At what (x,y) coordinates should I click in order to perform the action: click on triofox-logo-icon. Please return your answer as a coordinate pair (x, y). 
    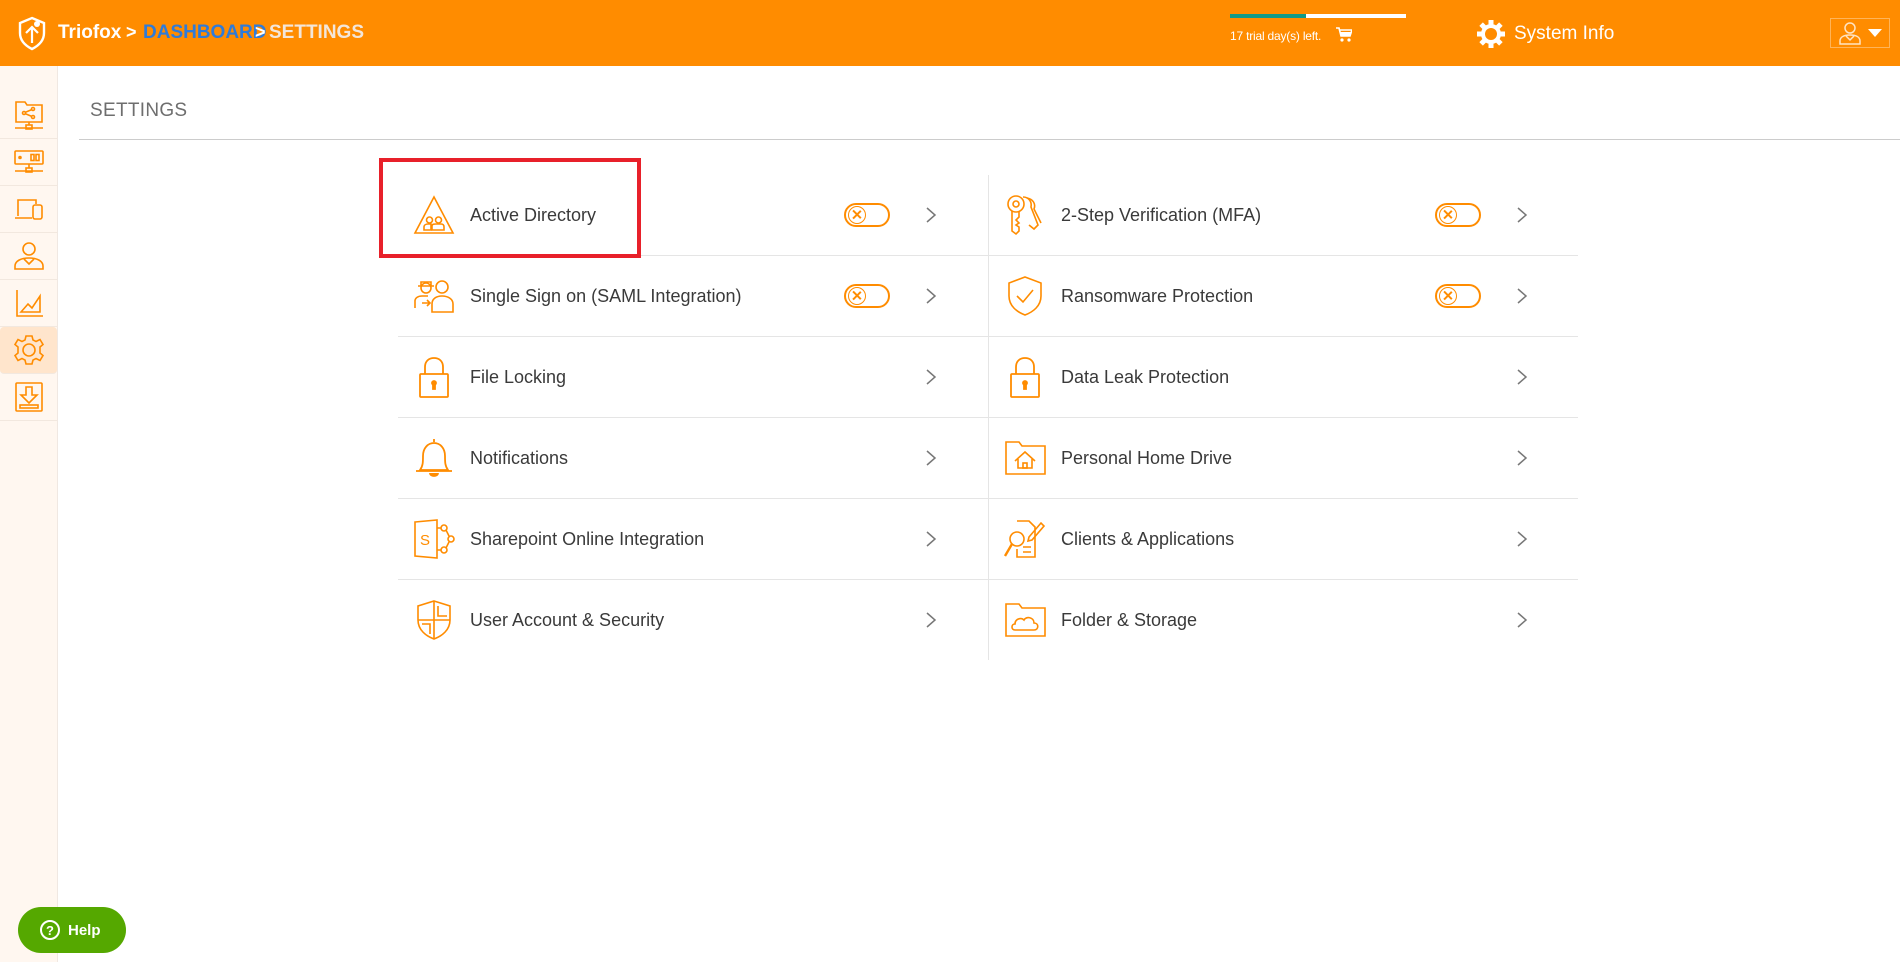
    Looking at the image, I should click on (32, 33).